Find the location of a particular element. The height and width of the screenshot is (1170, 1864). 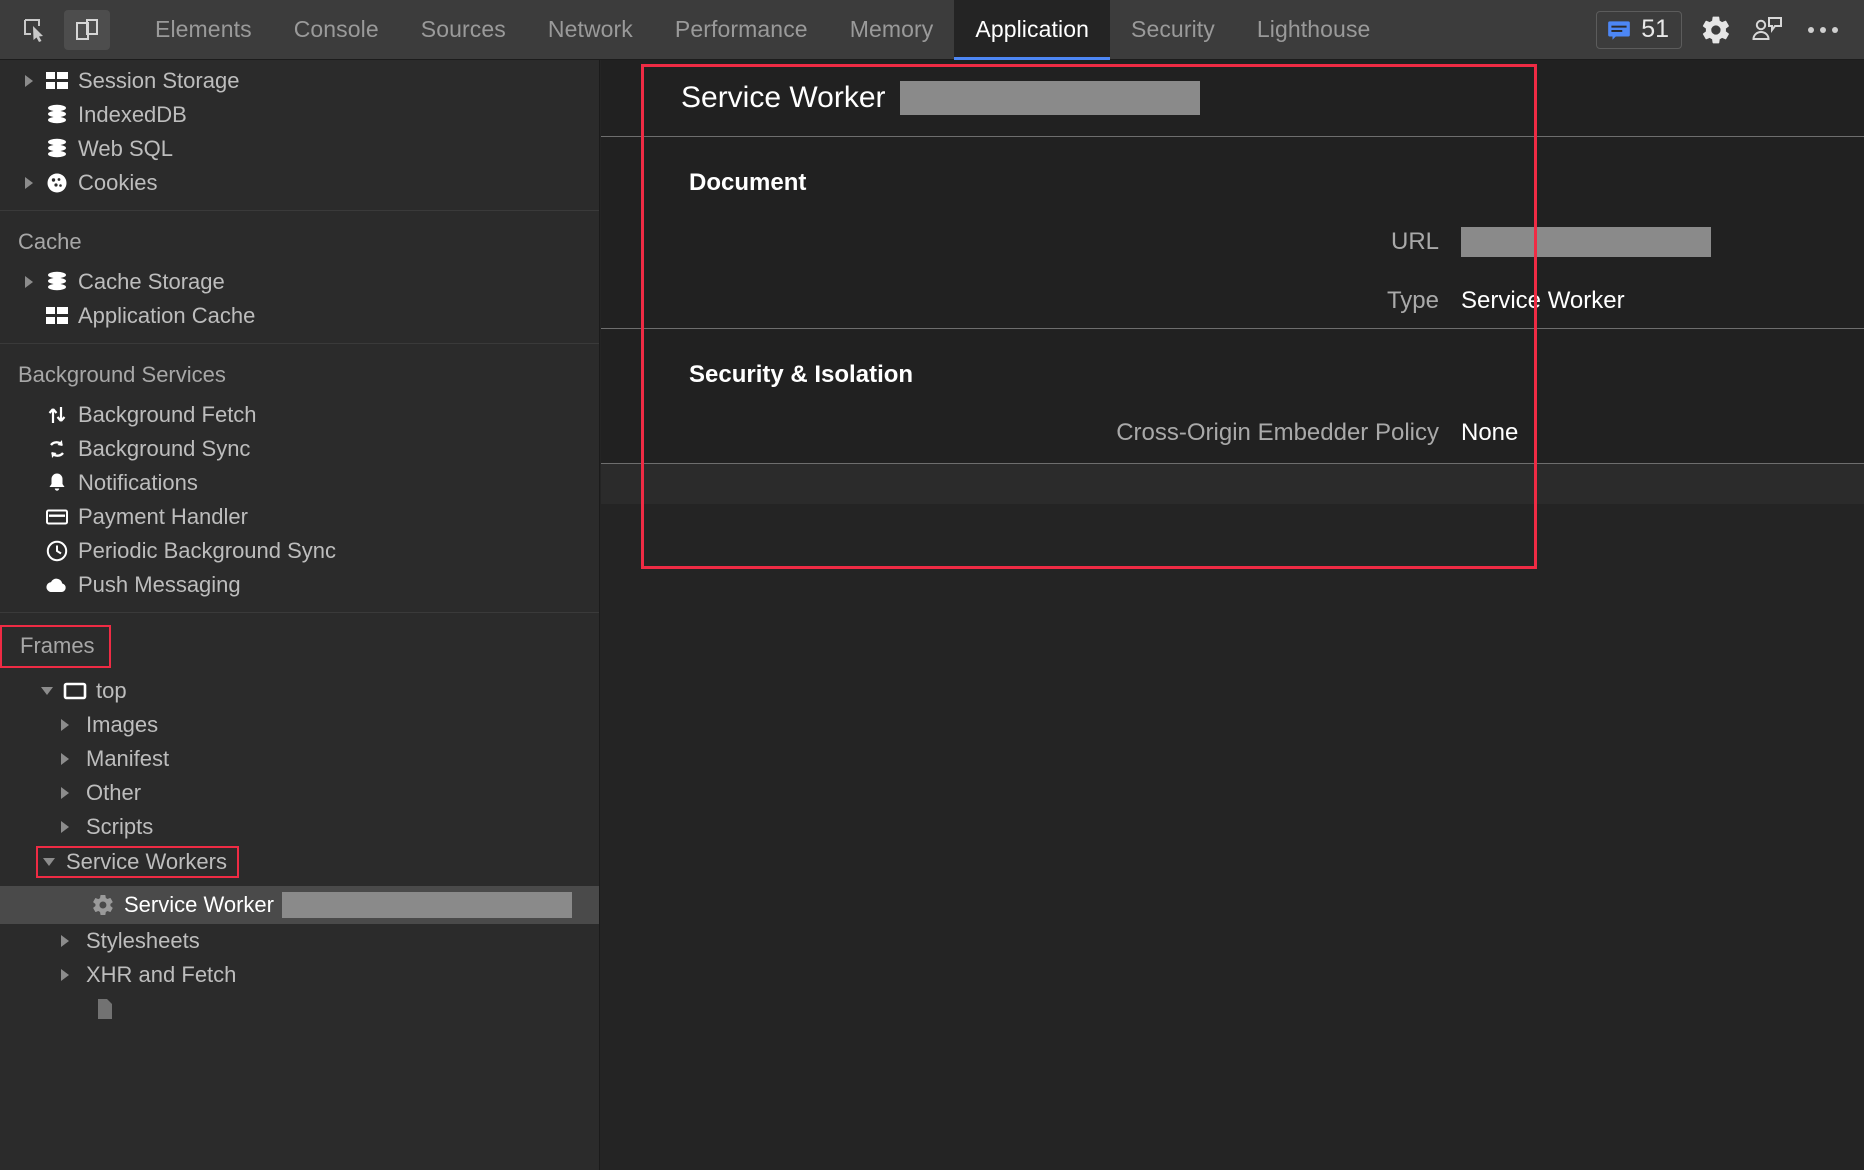

tab-console: Console is located at coordinates (336, 30).